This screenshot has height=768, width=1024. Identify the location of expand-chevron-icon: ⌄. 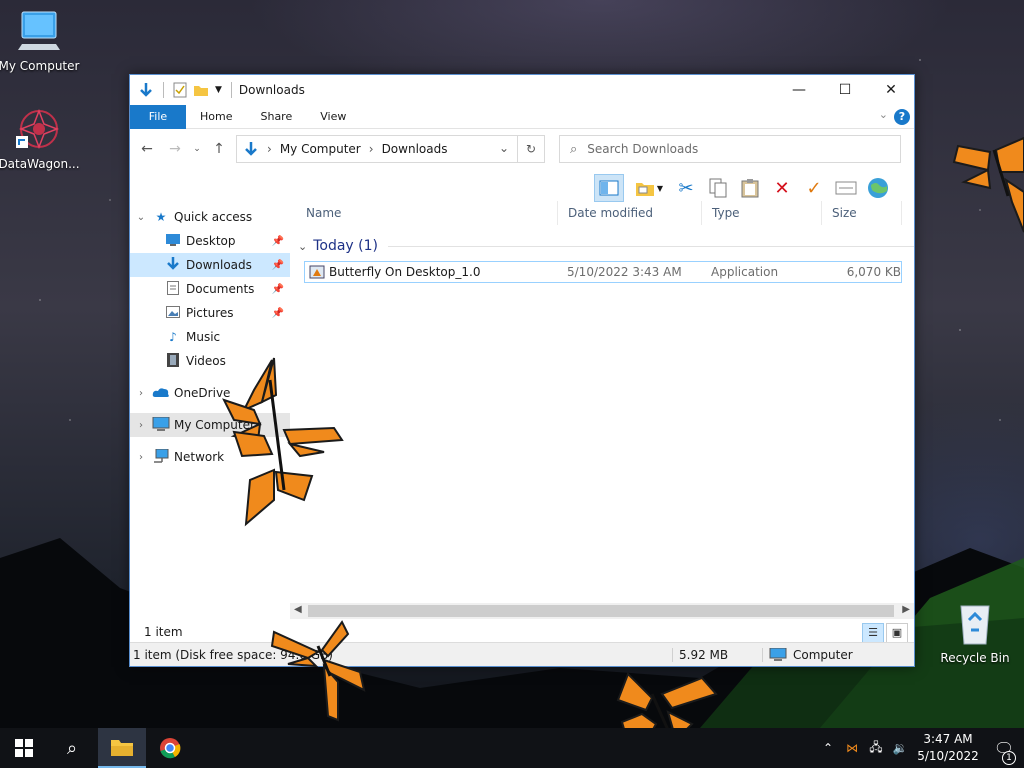
(141, 217).